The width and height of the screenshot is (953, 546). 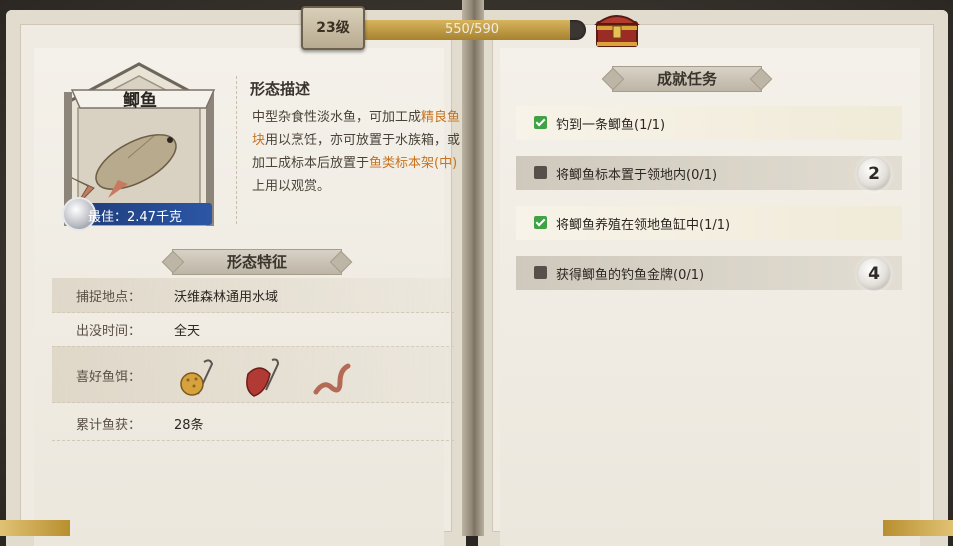 I want to click on feature-key: 捕捉地点：, so click(x=109, y=297).